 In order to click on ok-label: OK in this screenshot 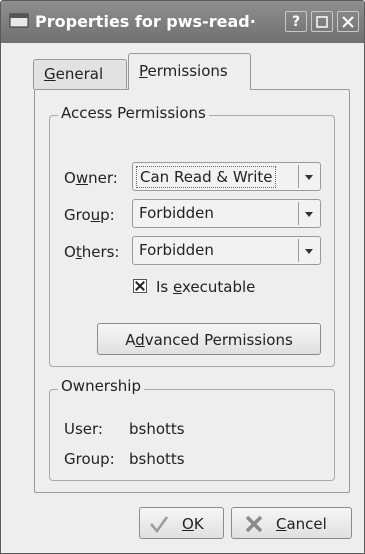, I will do `click(193, 524)`.